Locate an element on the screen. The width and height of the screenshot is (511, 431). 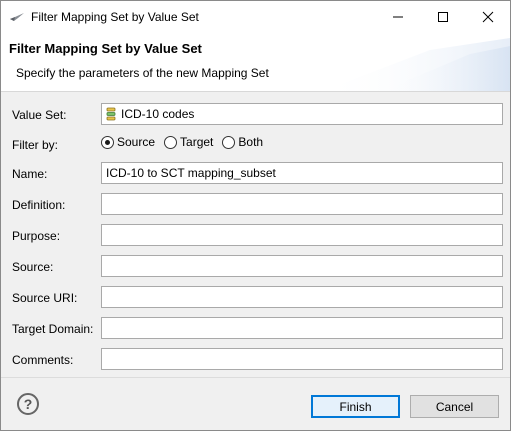
name-row: Name: is located at coordinates (255, 174).